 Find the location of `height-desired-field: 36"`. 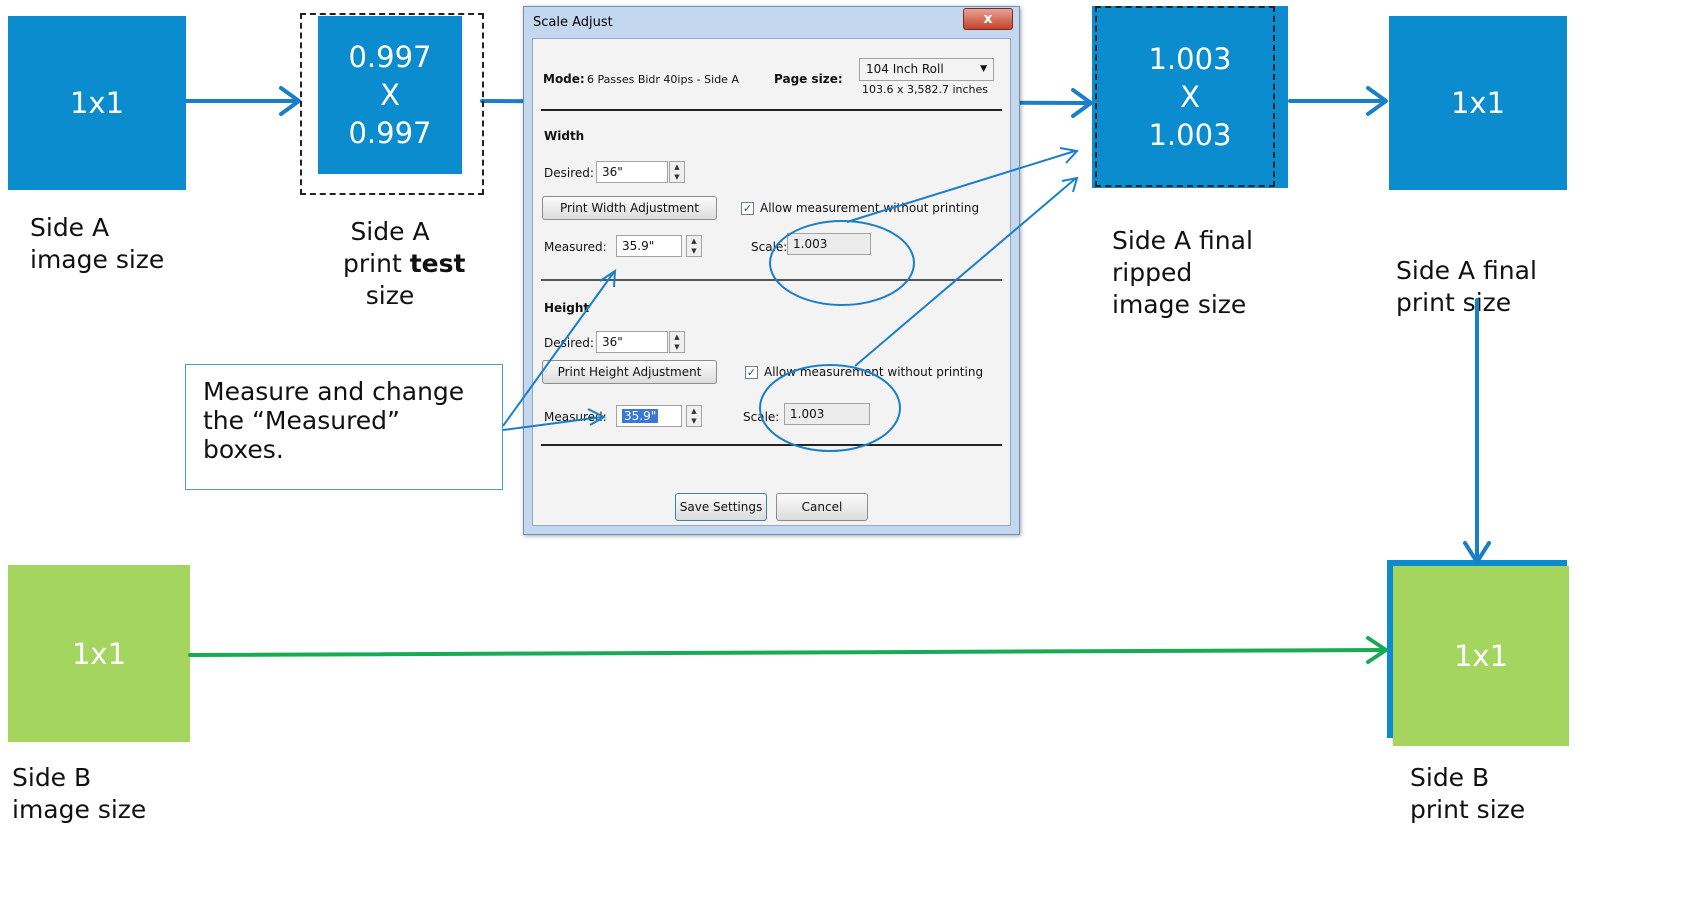

height-desired-field: 36" is located at coordinates (632, 342).